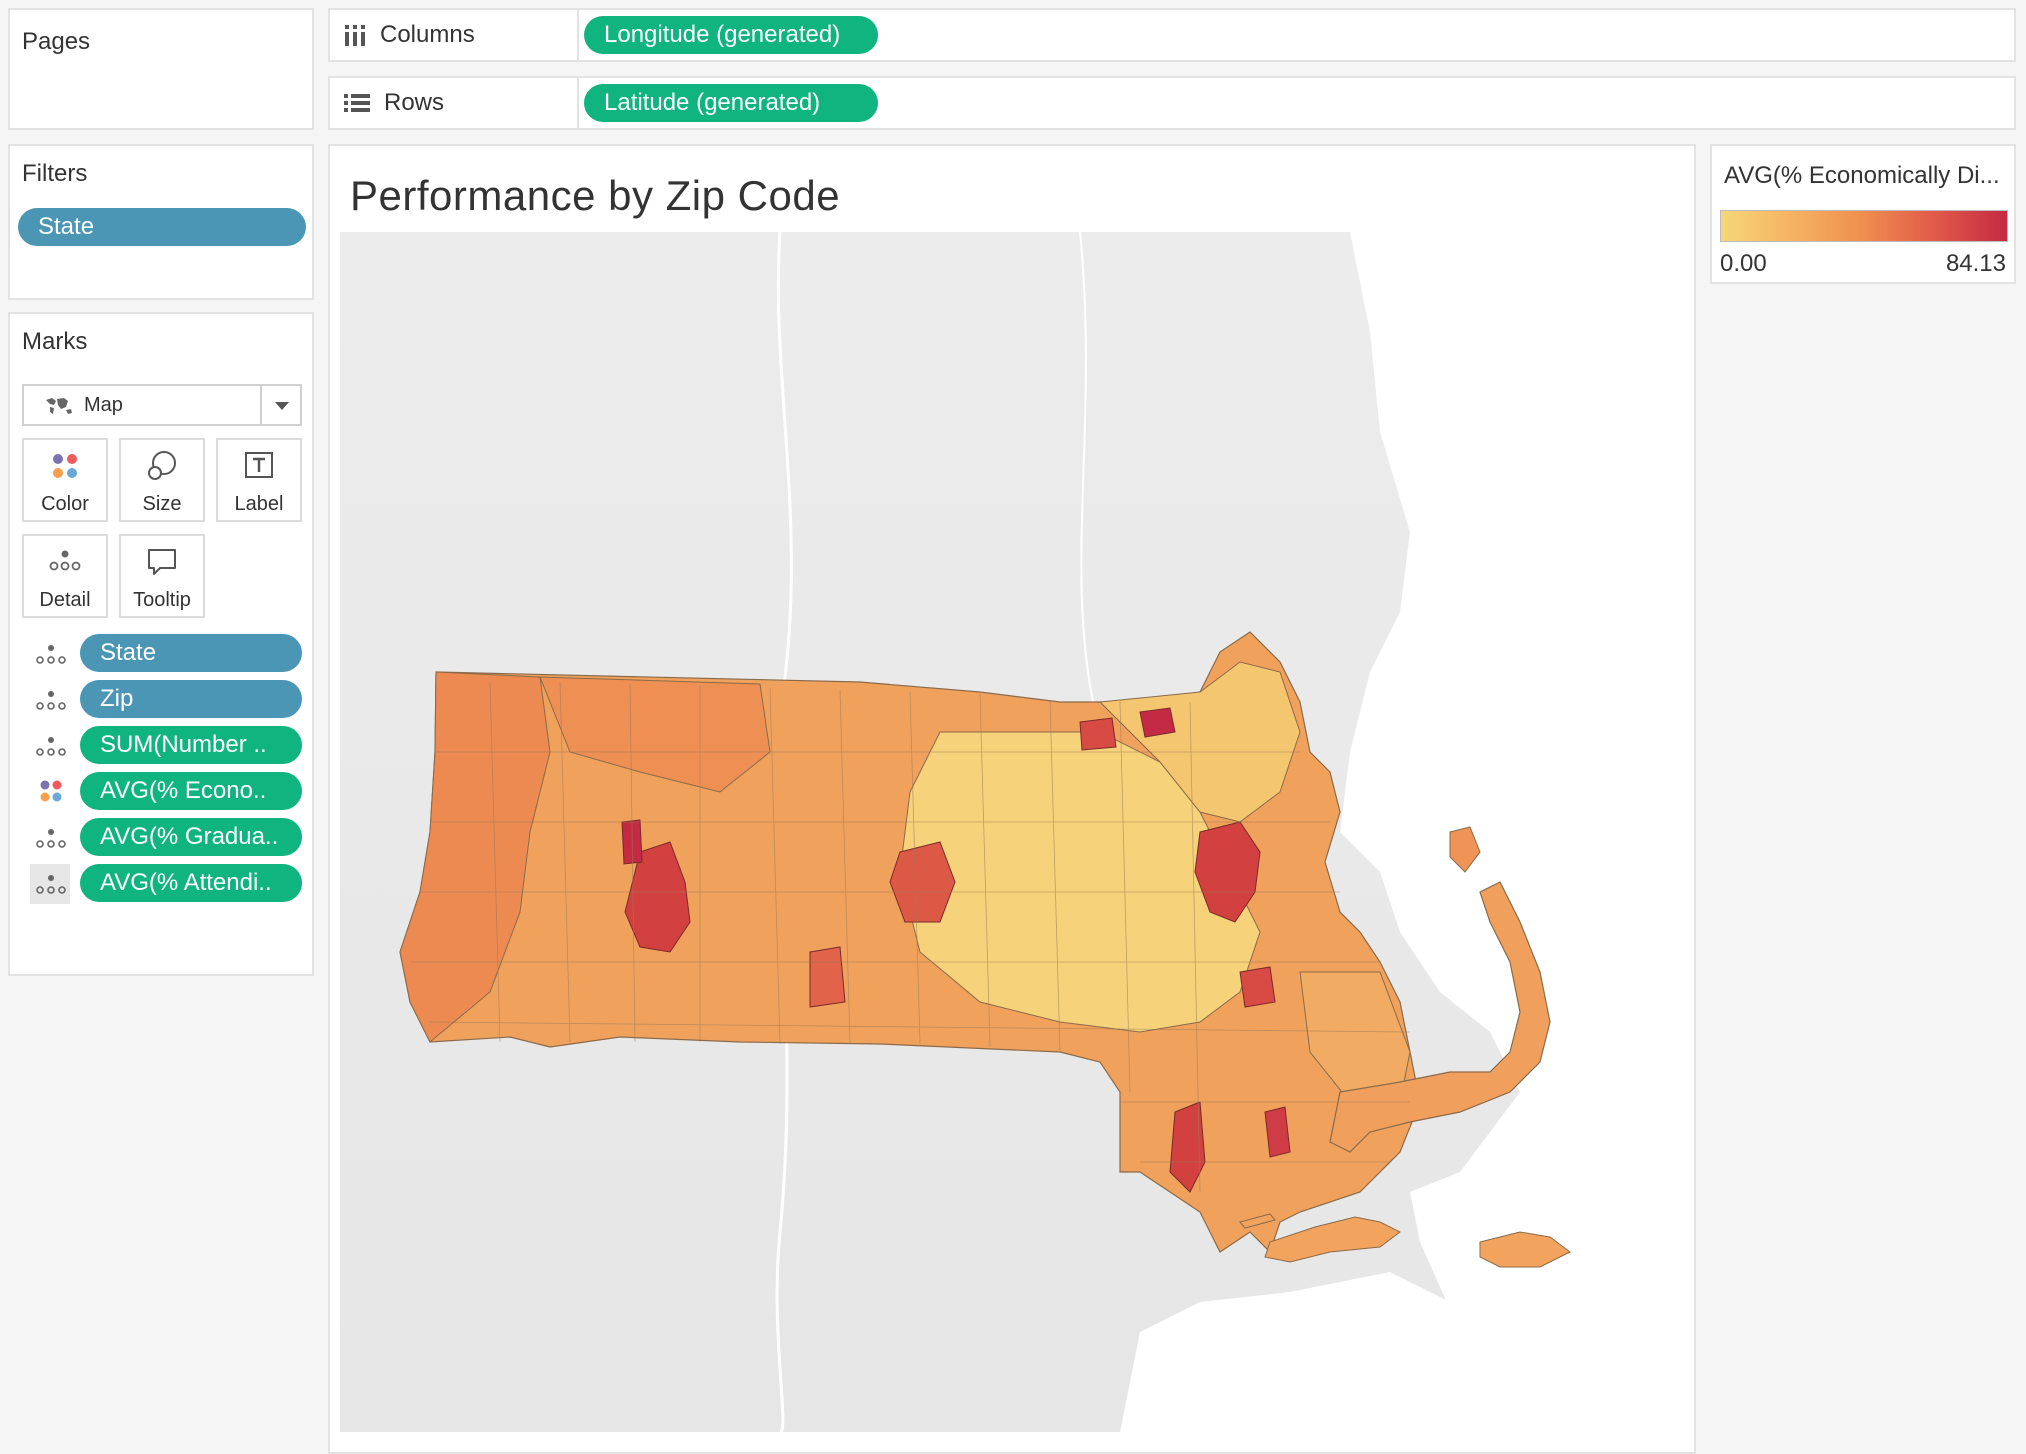 The height and width of the screenshot is (1454, 2026). Describe the element at coordinates (55, 173) in the screenshot. I see `filters-title: Filters` at that location.